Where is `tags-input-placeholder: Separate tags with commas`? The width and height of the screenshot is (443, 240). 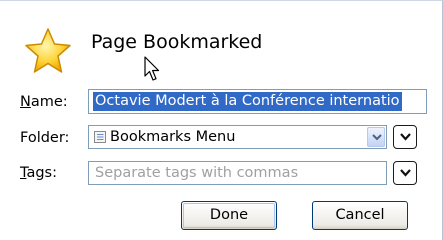 tags-input-placeholder: Separate tags with commas is located at coordinates (197, 173).